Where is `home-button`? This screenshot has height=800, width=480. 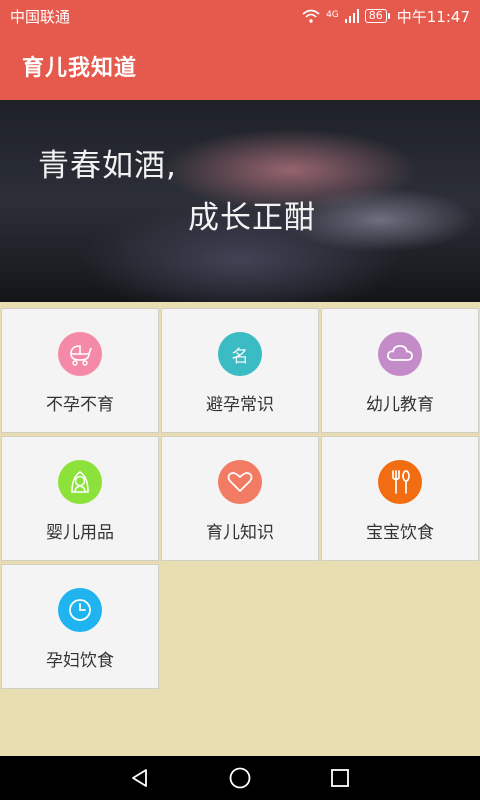 home-button is located at coordinates (240, 778).